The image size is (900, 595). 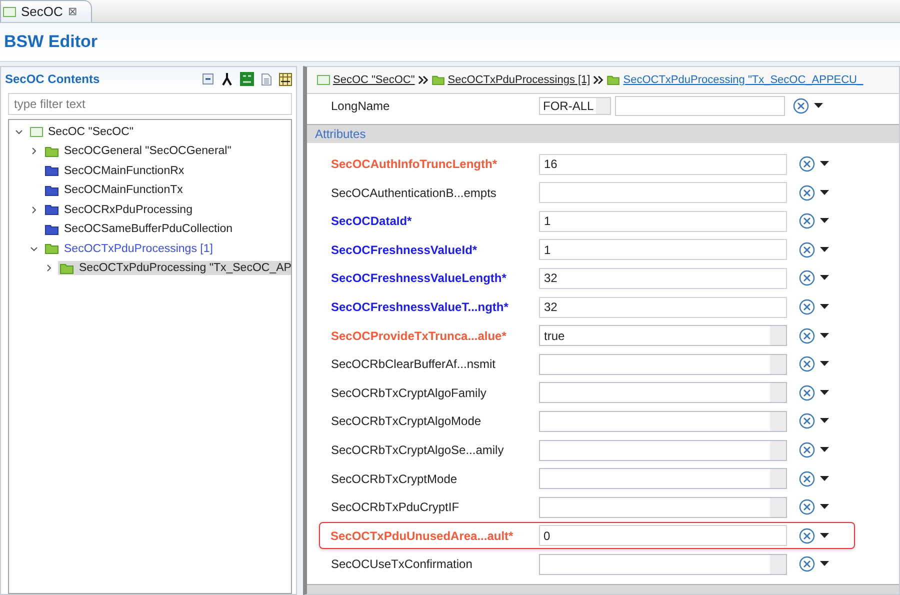 What do you see at coordinates (663, 164) in the screenshot?
I see `text-field: 16` at bounding box center [663, 164].